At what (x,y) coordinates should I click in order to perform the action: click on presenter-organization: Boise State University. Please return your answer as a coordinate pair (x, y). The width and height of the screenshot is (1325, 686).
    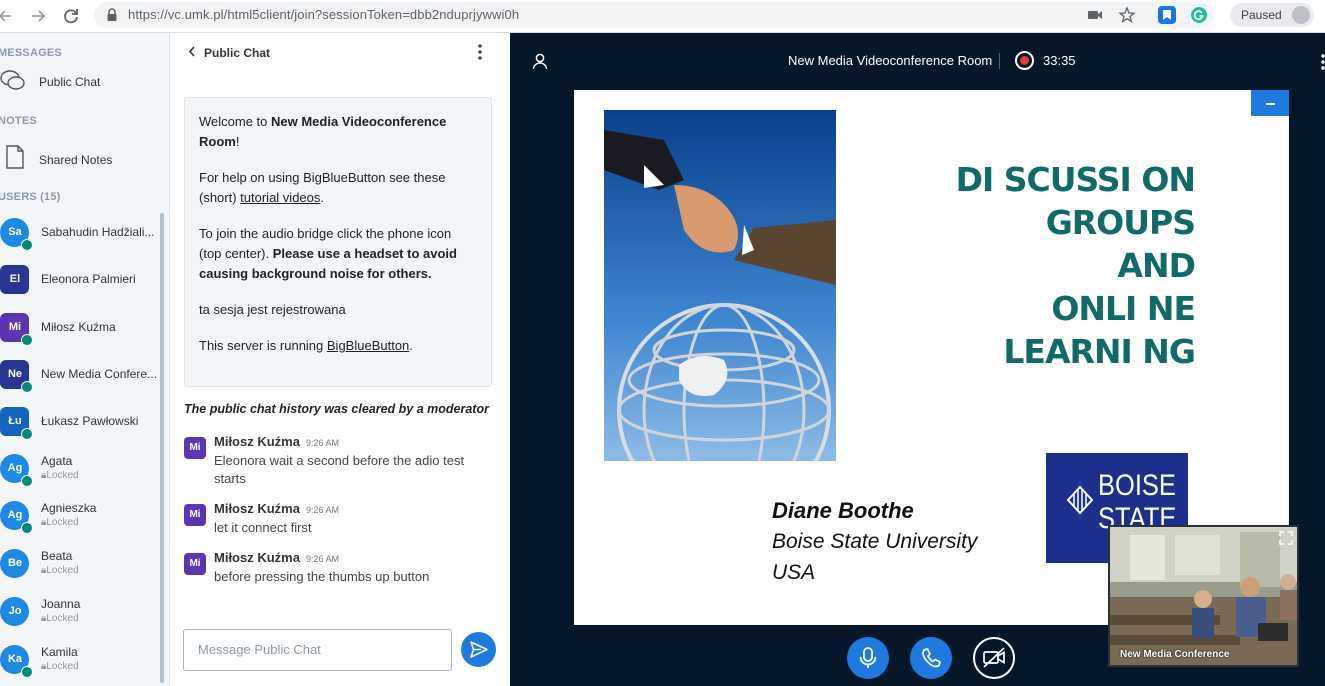
    Looking at the image, I should click on (875, 541).